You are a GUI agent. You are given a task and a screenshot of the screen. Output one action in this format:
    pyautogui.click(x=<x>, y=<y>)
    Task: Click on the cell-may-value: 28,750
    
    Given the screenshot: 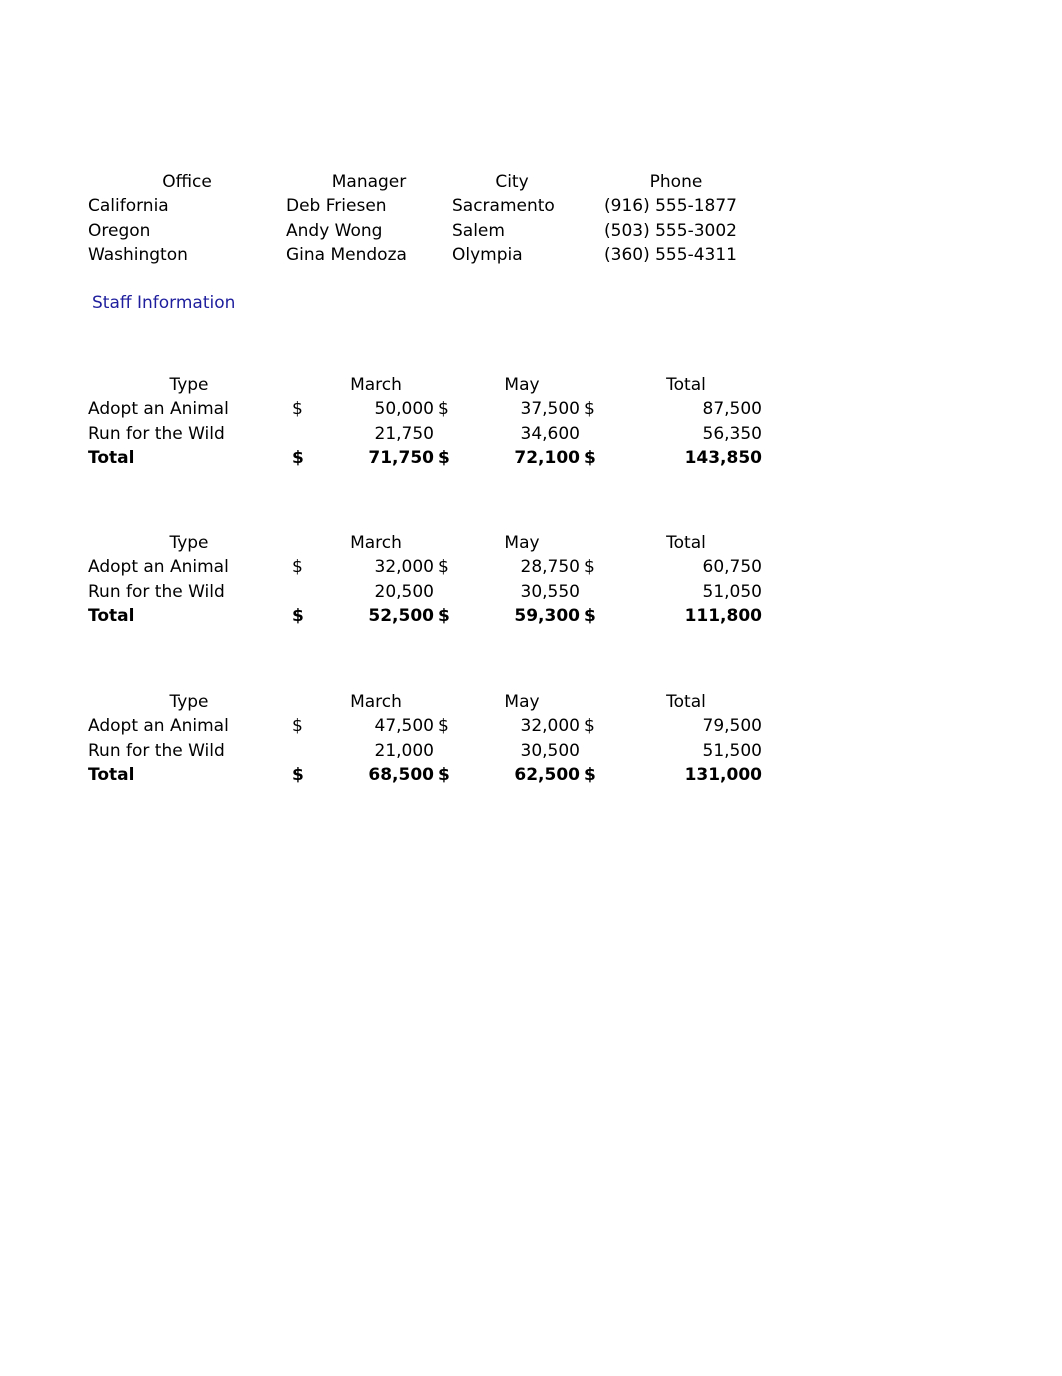 What is the action you would take?
    pyautogui.click(x=550, y=567)
    